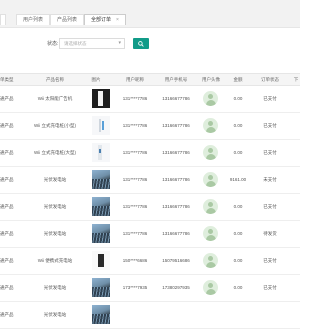  What do you see at coordinates (96, 79) in the screenshot?
I see `col-image: 图片` at bounding box center [96, 79].